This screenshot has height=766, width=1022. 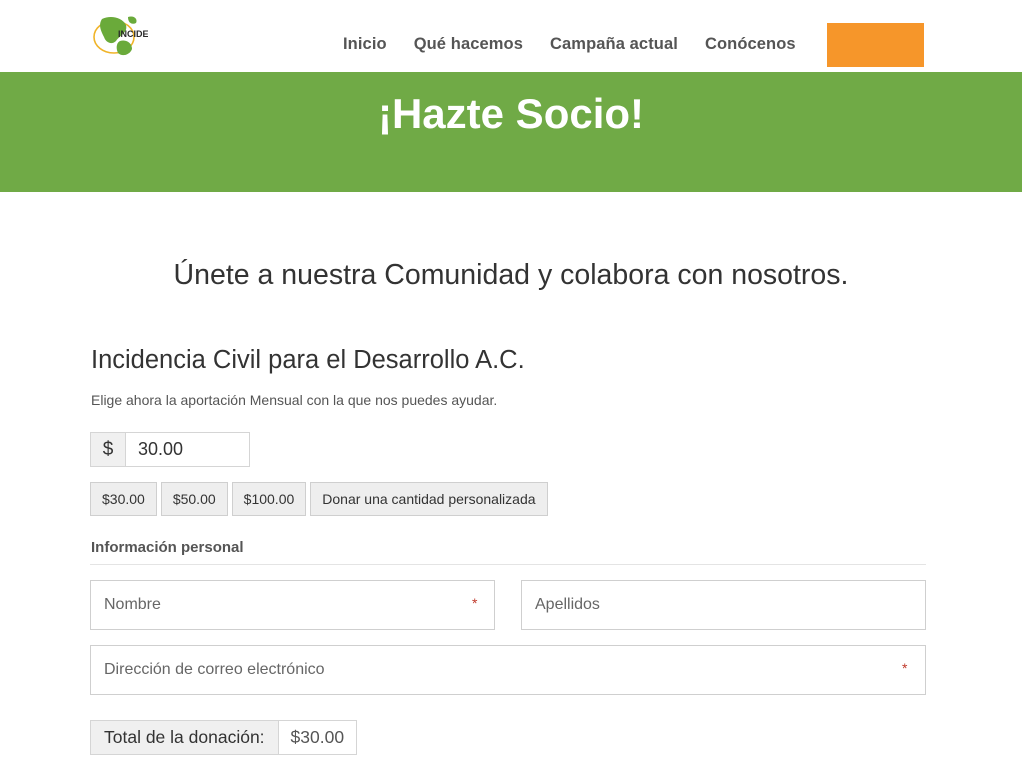 What do you see at coordinates (194, 499) in the screenshot?
I see `level-50-button: $50.00` at bounding box center [194, 499].